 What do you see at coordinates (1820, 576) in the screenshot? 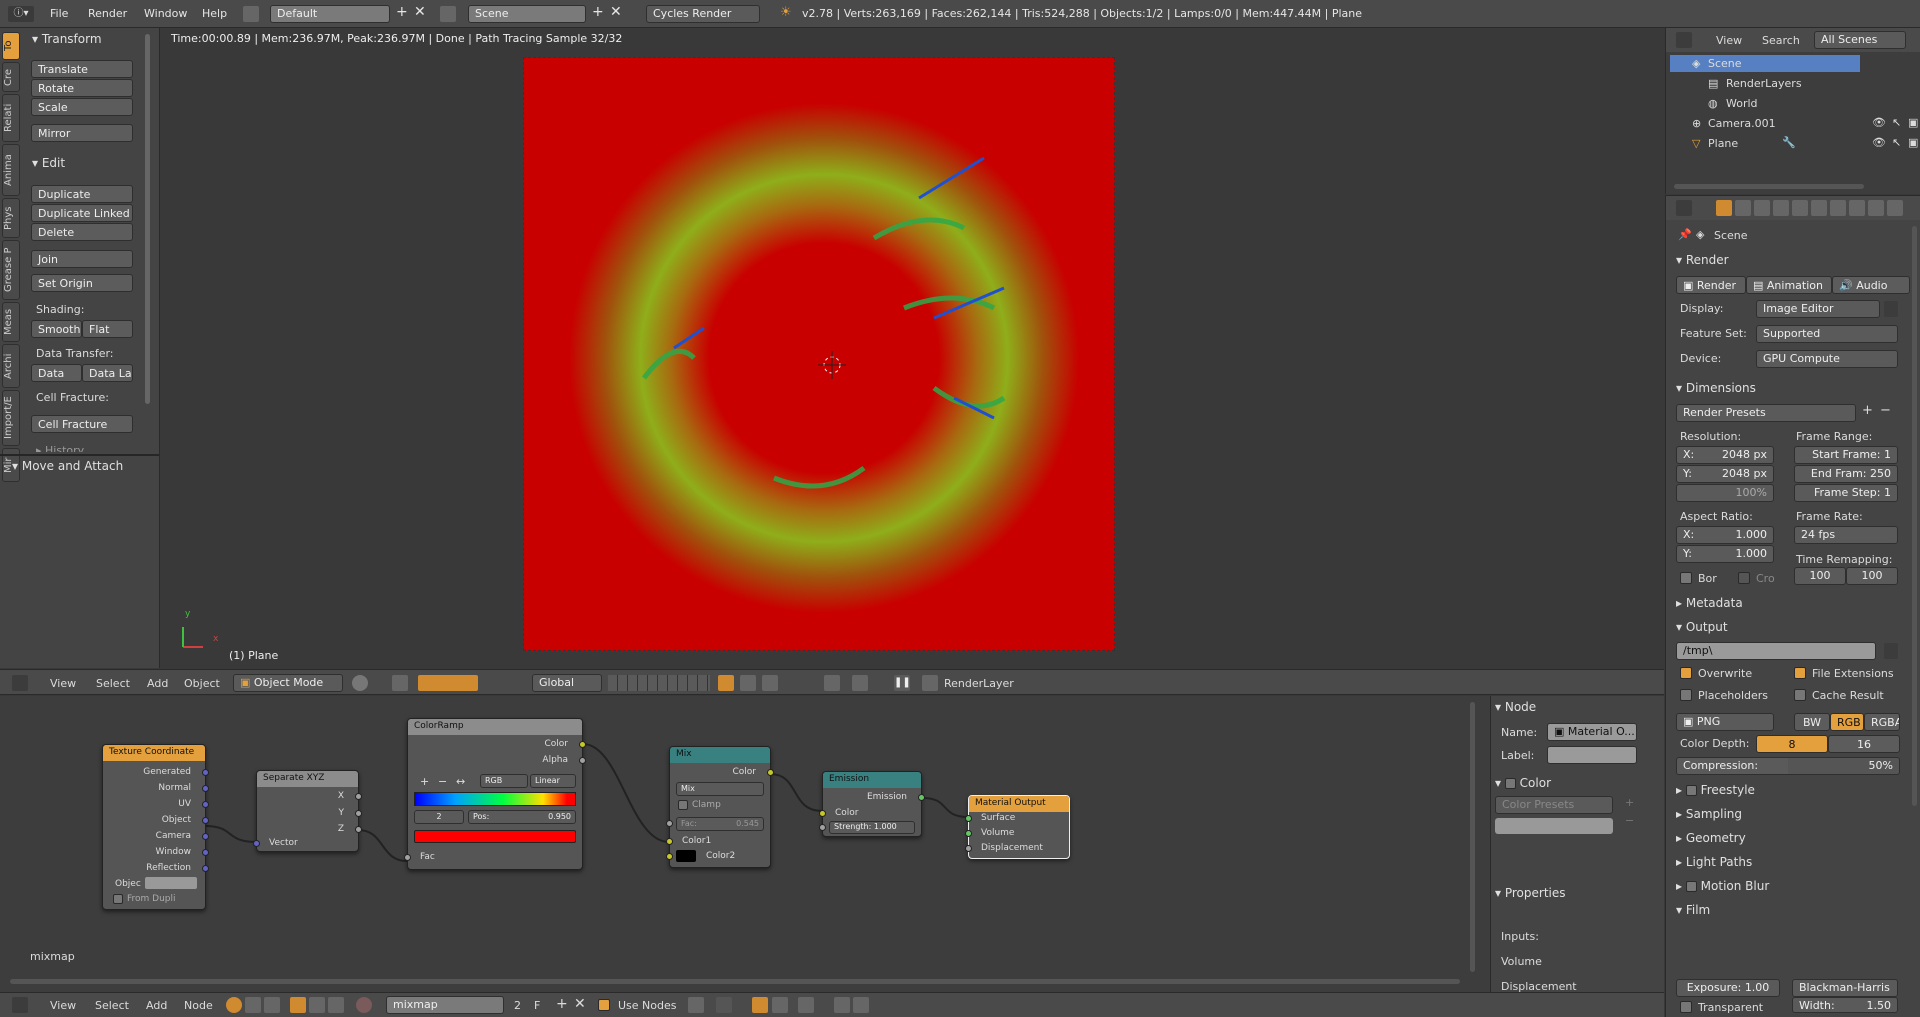
I see `remap-old-field: 100` at bounding box center [1820, 576].